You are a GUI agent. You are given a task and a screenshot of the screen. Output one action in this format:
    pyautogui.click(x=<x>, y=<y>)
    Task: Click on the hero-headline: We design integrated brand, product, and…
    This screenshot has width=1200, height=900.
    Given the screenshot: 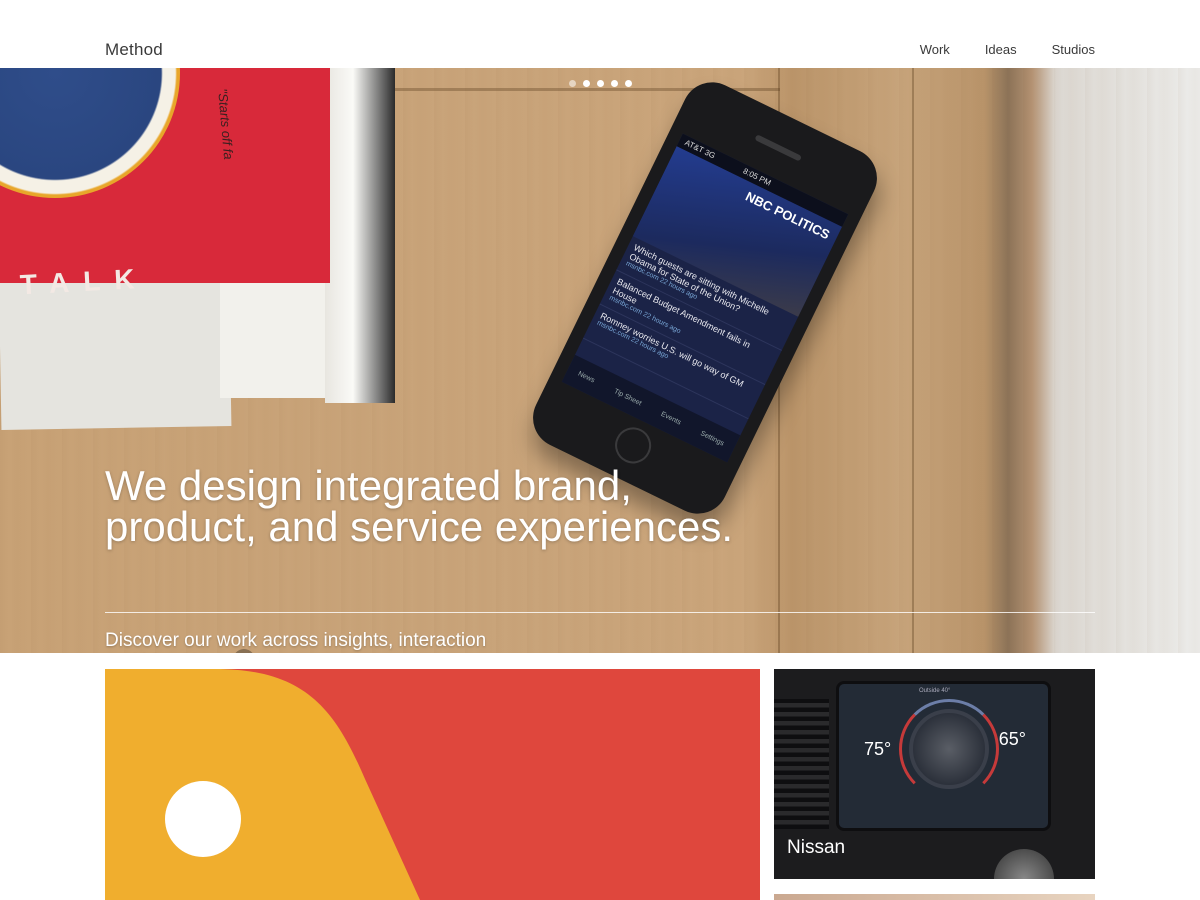 What is the action you would take?
    pyautogui.click(x=419, y=506)
    